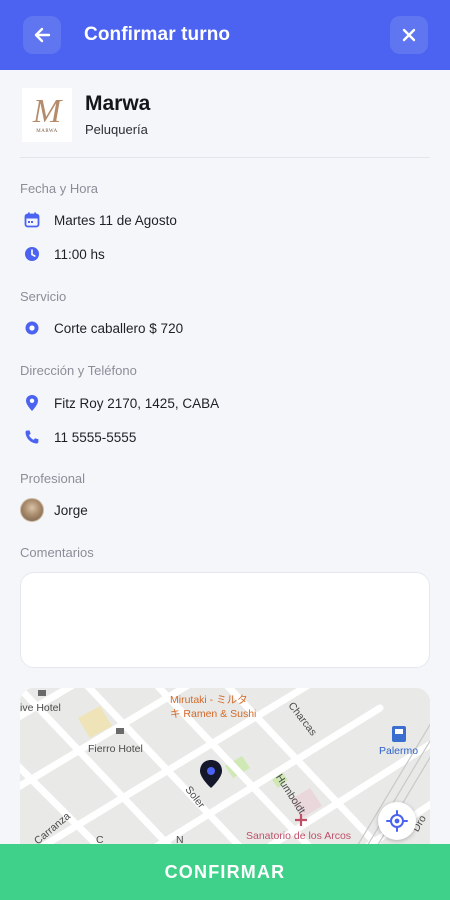 The width and height of the screenshot is (450, 900). Describe the element at coordinates (118, 103) in the screenshot. I see `business-name: Marwa` at that location.